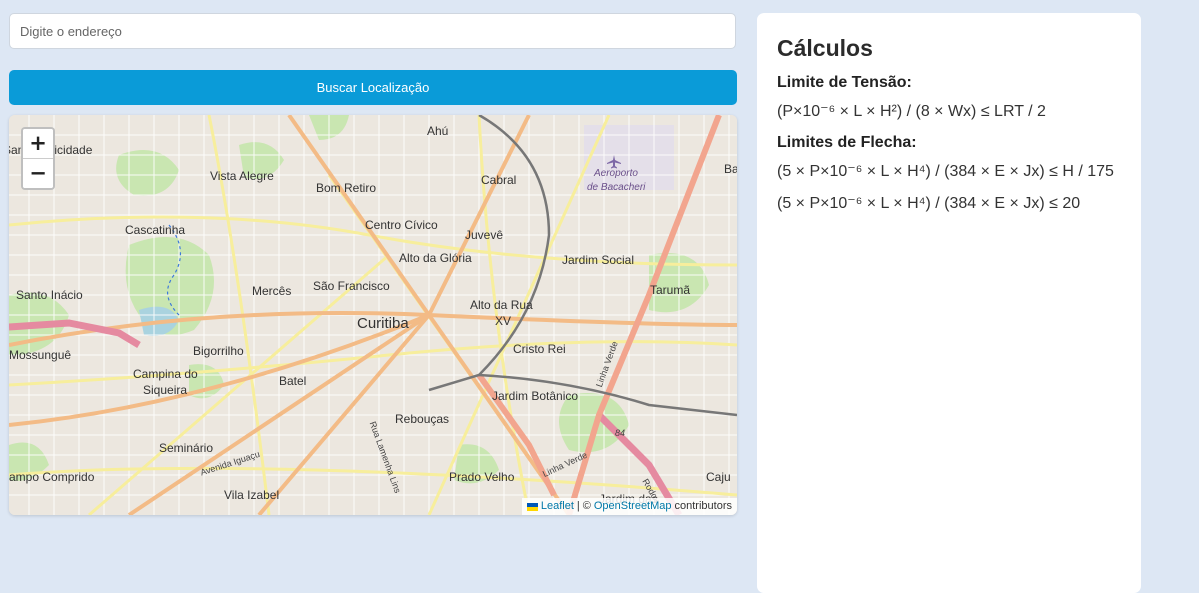 The width and height of the screenshot is (1199, 593). Describe the element at coordinates (186, 448) in the screenshot. I see `map-label: Seminário` at that location.